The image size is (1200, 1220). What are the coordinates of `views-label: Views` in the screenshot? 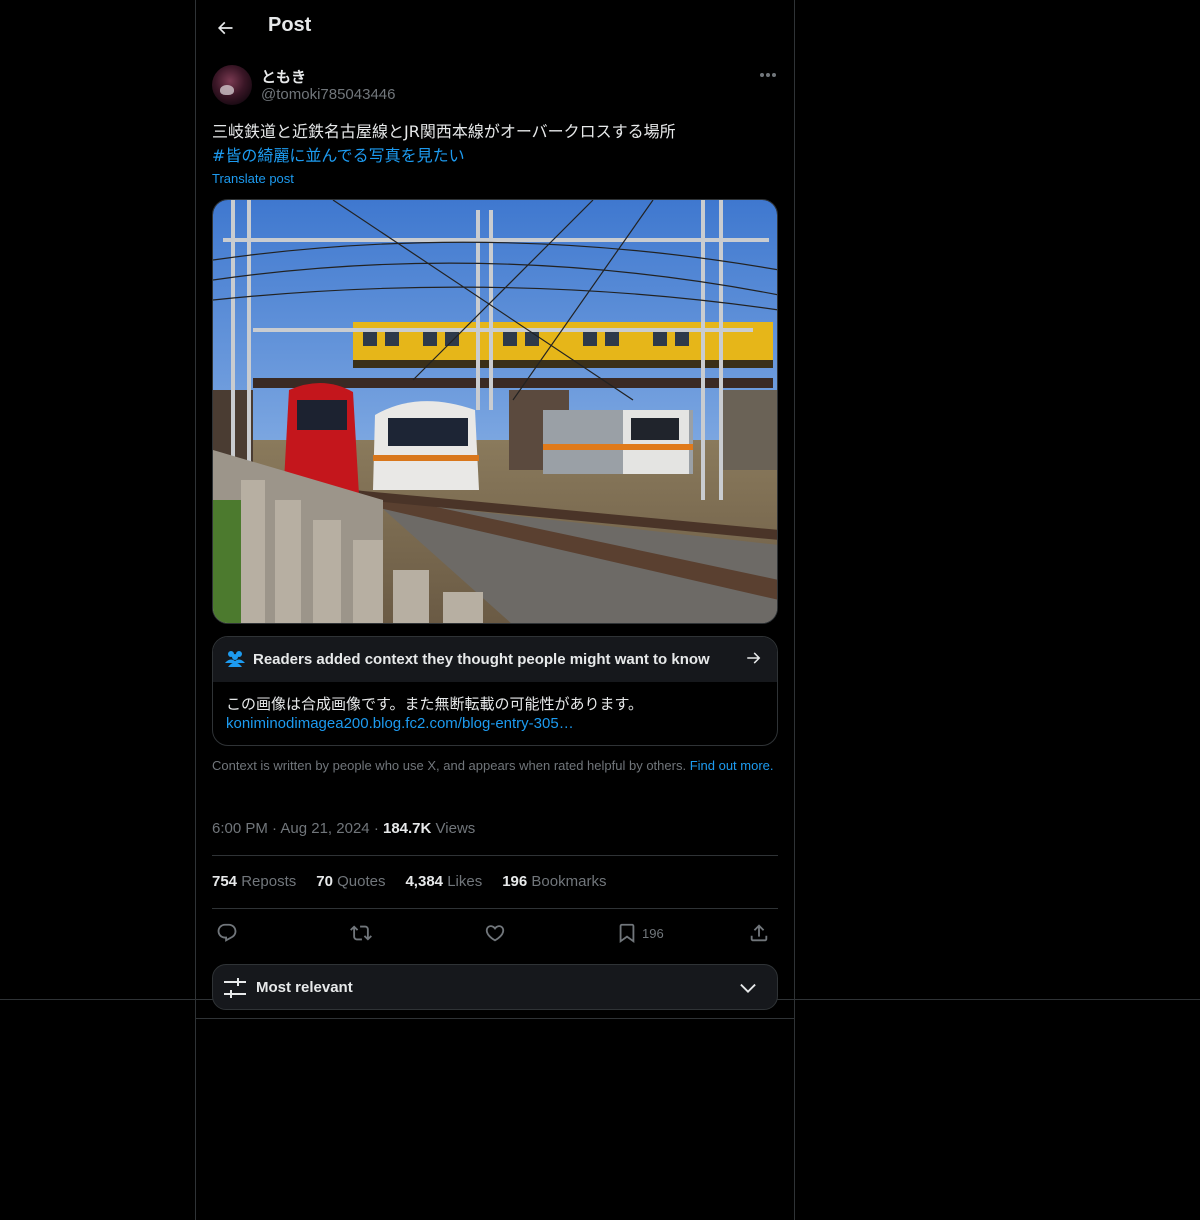 It's located at (455, 828).